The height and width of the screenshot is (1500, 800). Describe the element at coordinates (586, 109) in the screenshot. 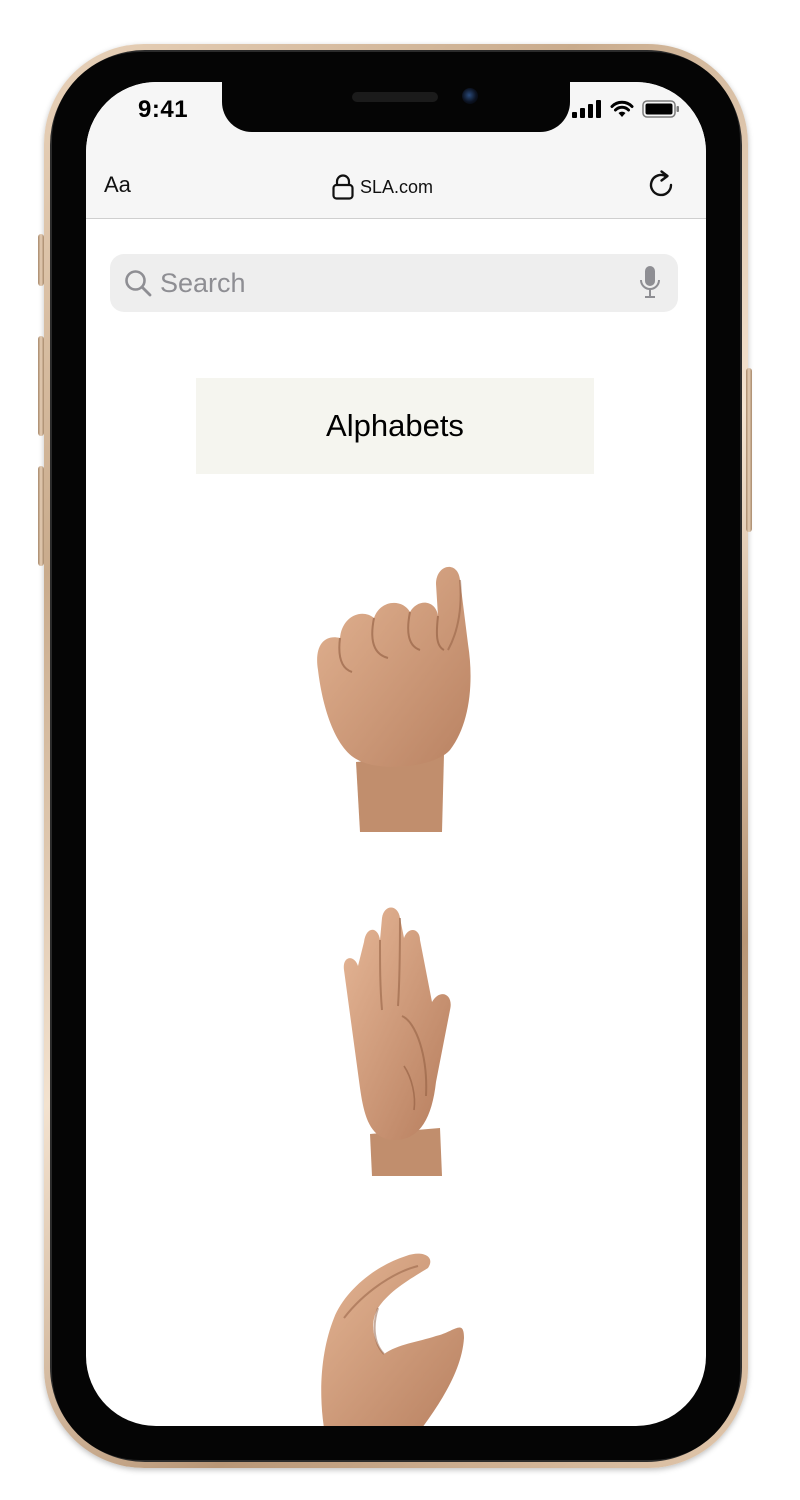

I see `cellular-signal-icon` at that location.